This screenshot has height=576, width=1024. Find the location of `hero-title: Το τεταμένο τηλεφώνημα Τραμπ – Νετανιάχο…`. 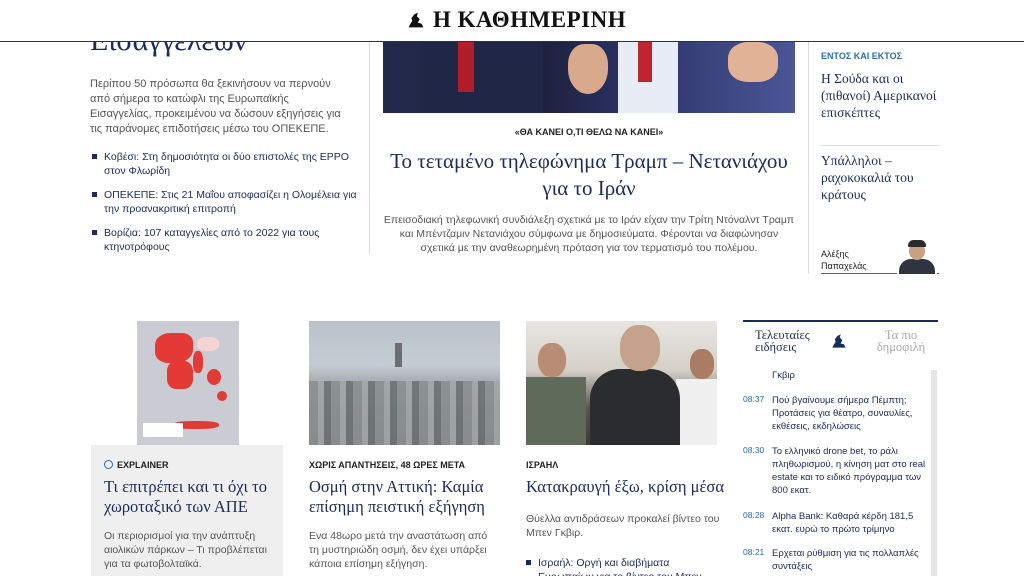

hero-title: Το τεταμένο τηλεφώνημα Τραμπ – Νετανιάχο… is located at coordinates (589, 175).